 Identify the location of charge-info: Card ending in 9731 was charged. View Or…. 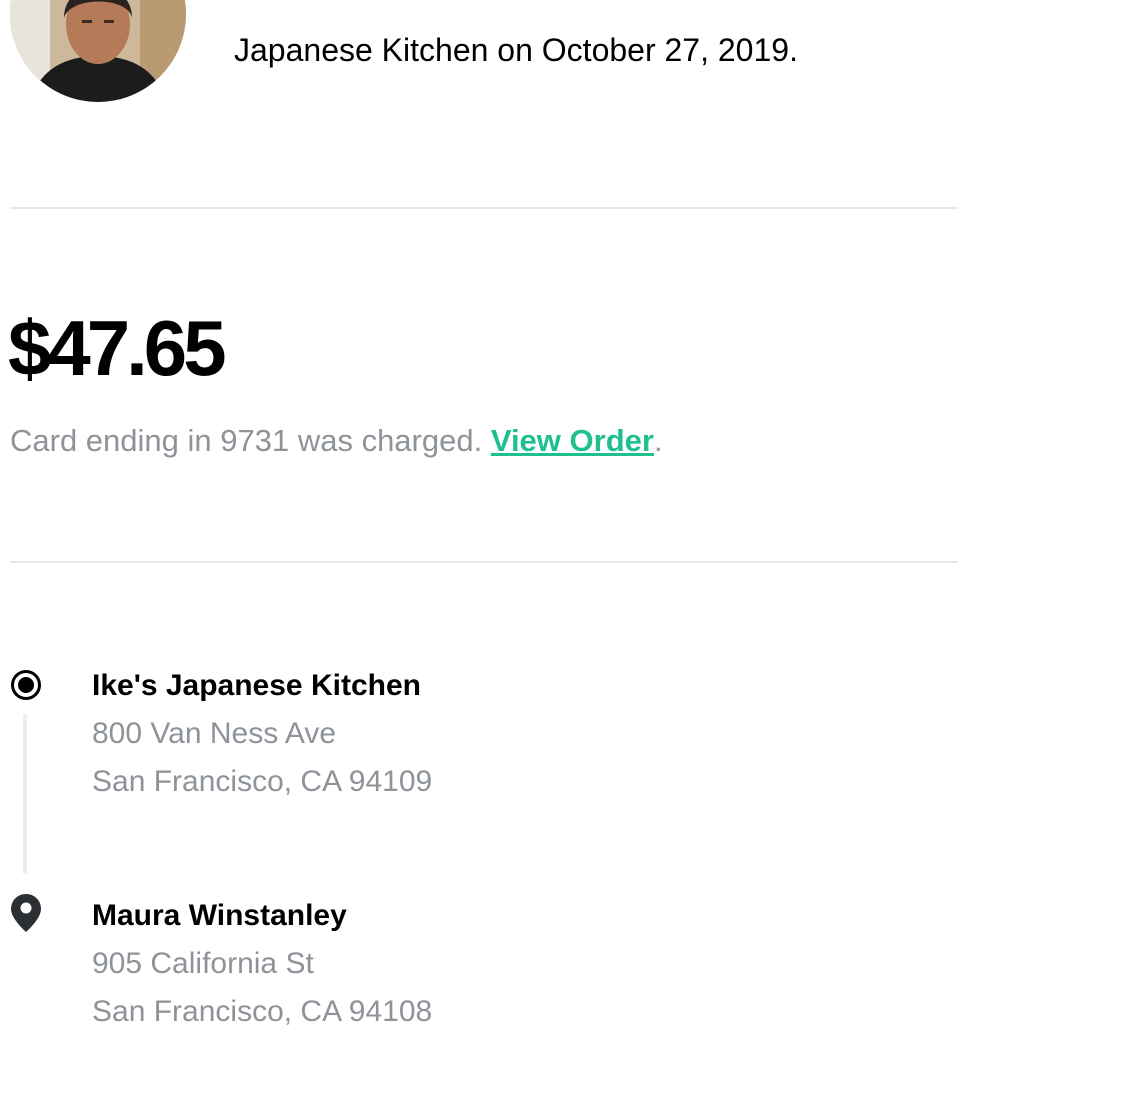
(336, 441).